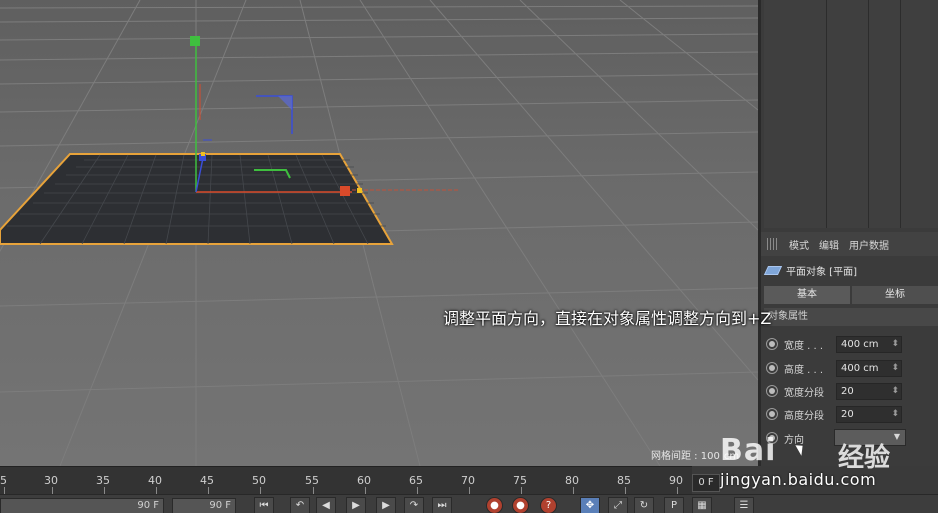 The image size is (938, 513). Describe the element at coordinates (821, 272) in the screenshot. I see `object-title-label: 平面对象 [平面]` at that location.